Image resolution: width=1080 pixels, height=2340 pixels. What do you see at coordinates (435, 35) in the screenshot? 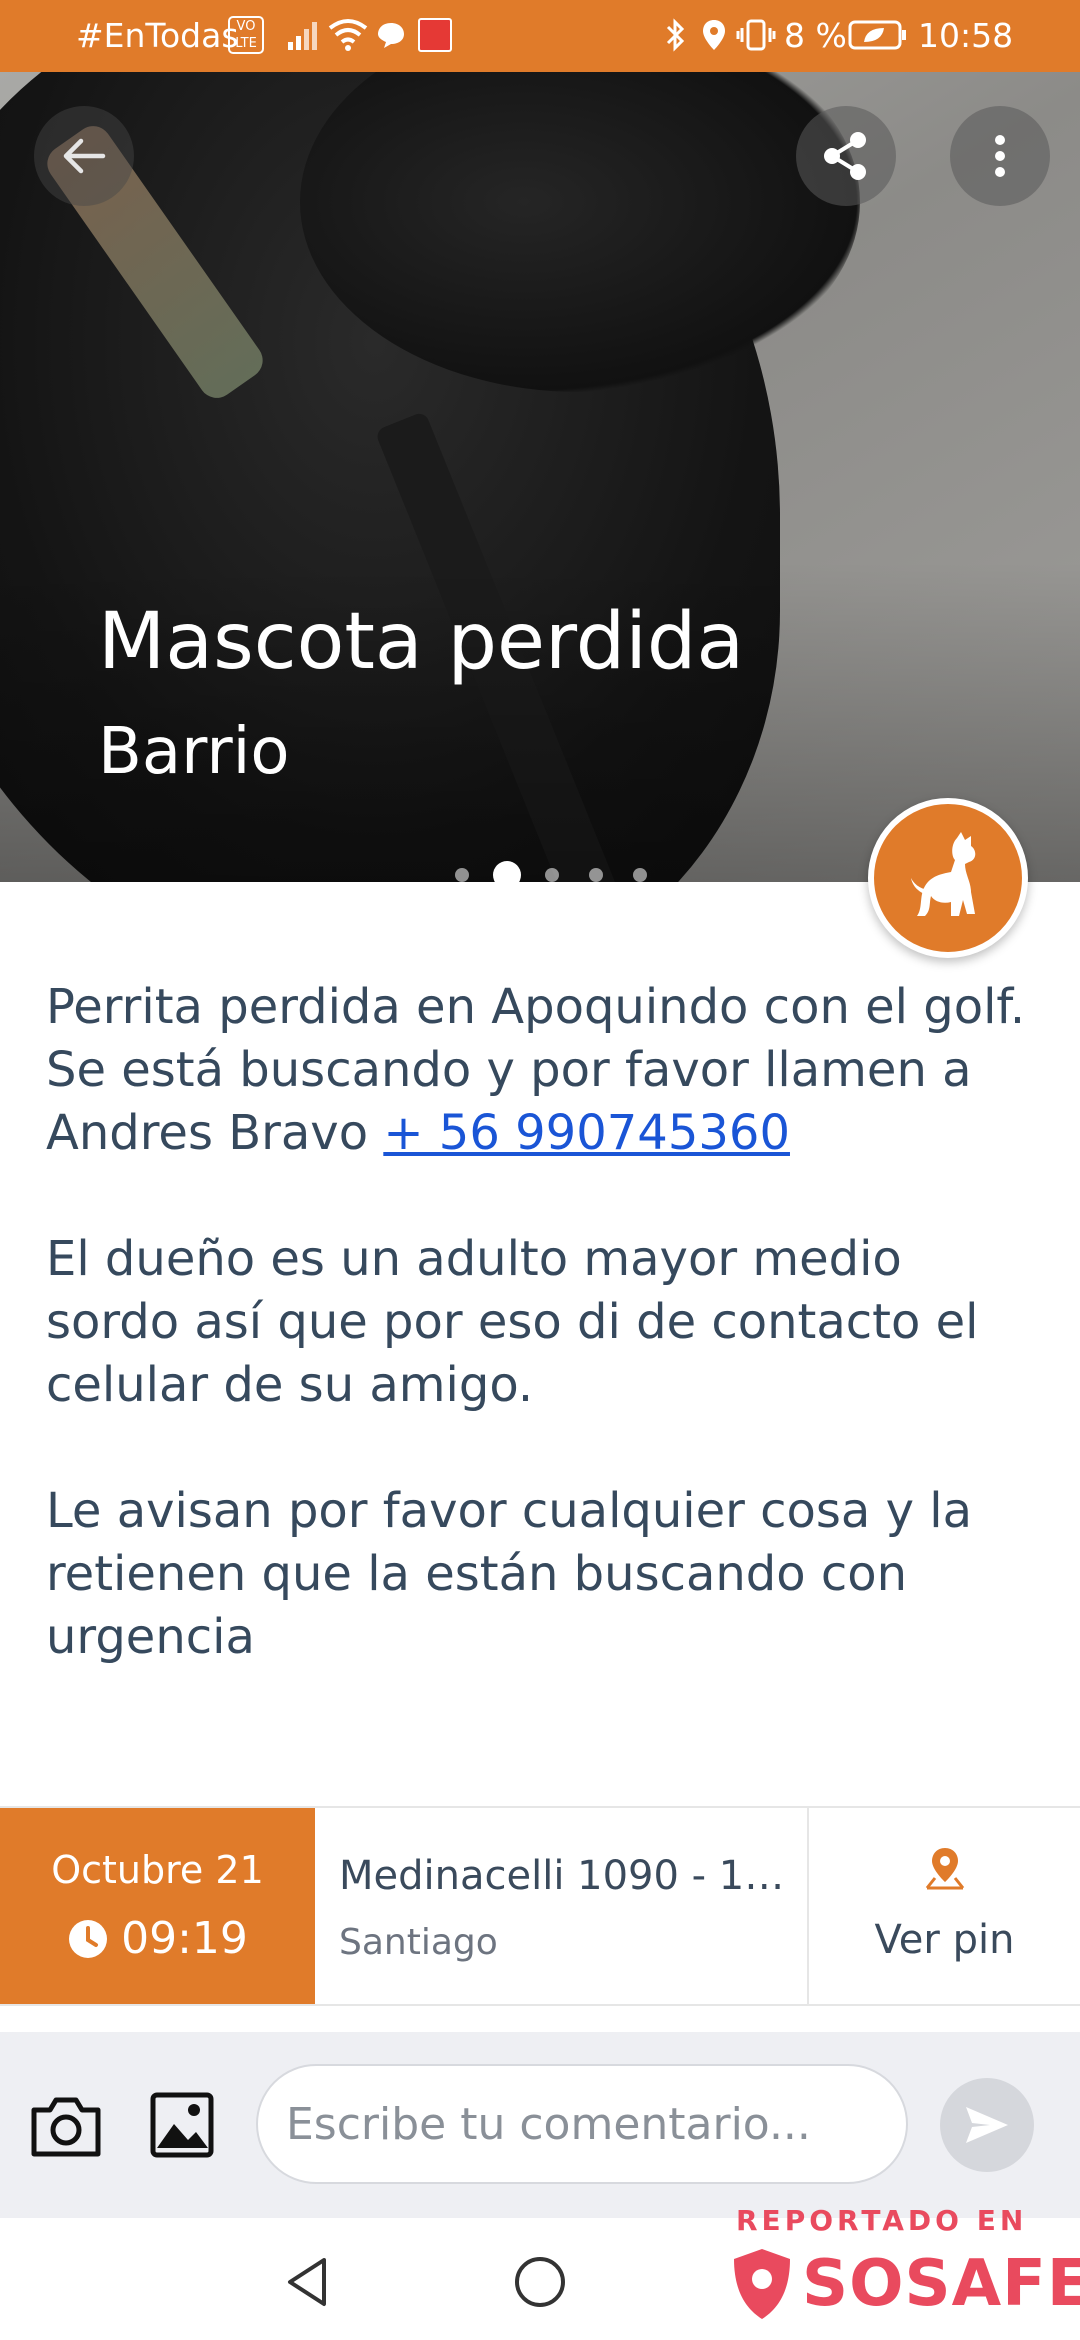
I see `notification-app-icon` at bounding box center [435, 35].